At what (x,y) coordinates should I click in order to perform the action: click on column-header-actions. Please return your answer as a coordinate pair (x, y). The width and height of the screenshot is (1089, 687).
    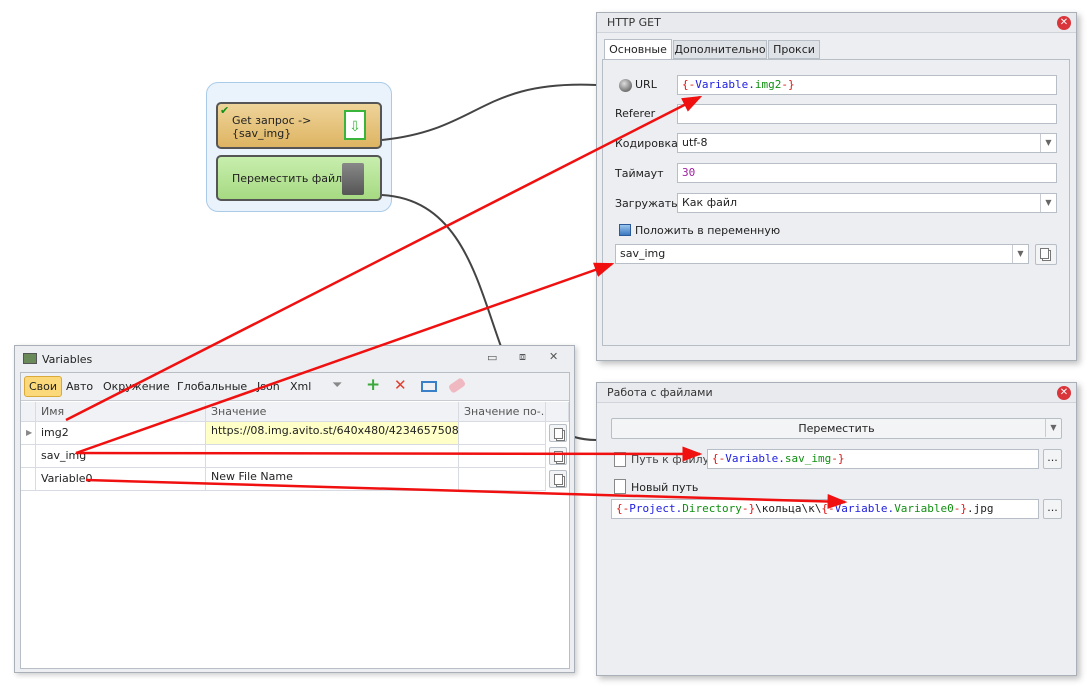
    Looking at the image, I should click on (557, 412).